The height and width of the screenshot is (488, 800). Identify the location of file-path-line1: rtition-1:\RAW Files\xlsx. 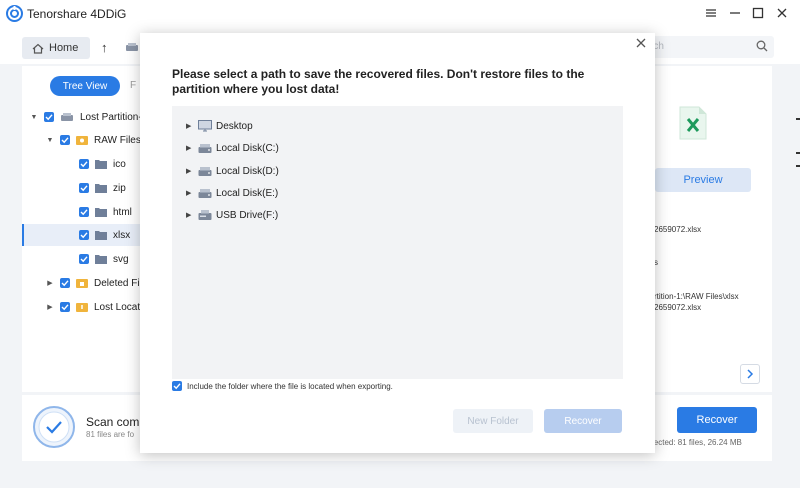
(696, 296).